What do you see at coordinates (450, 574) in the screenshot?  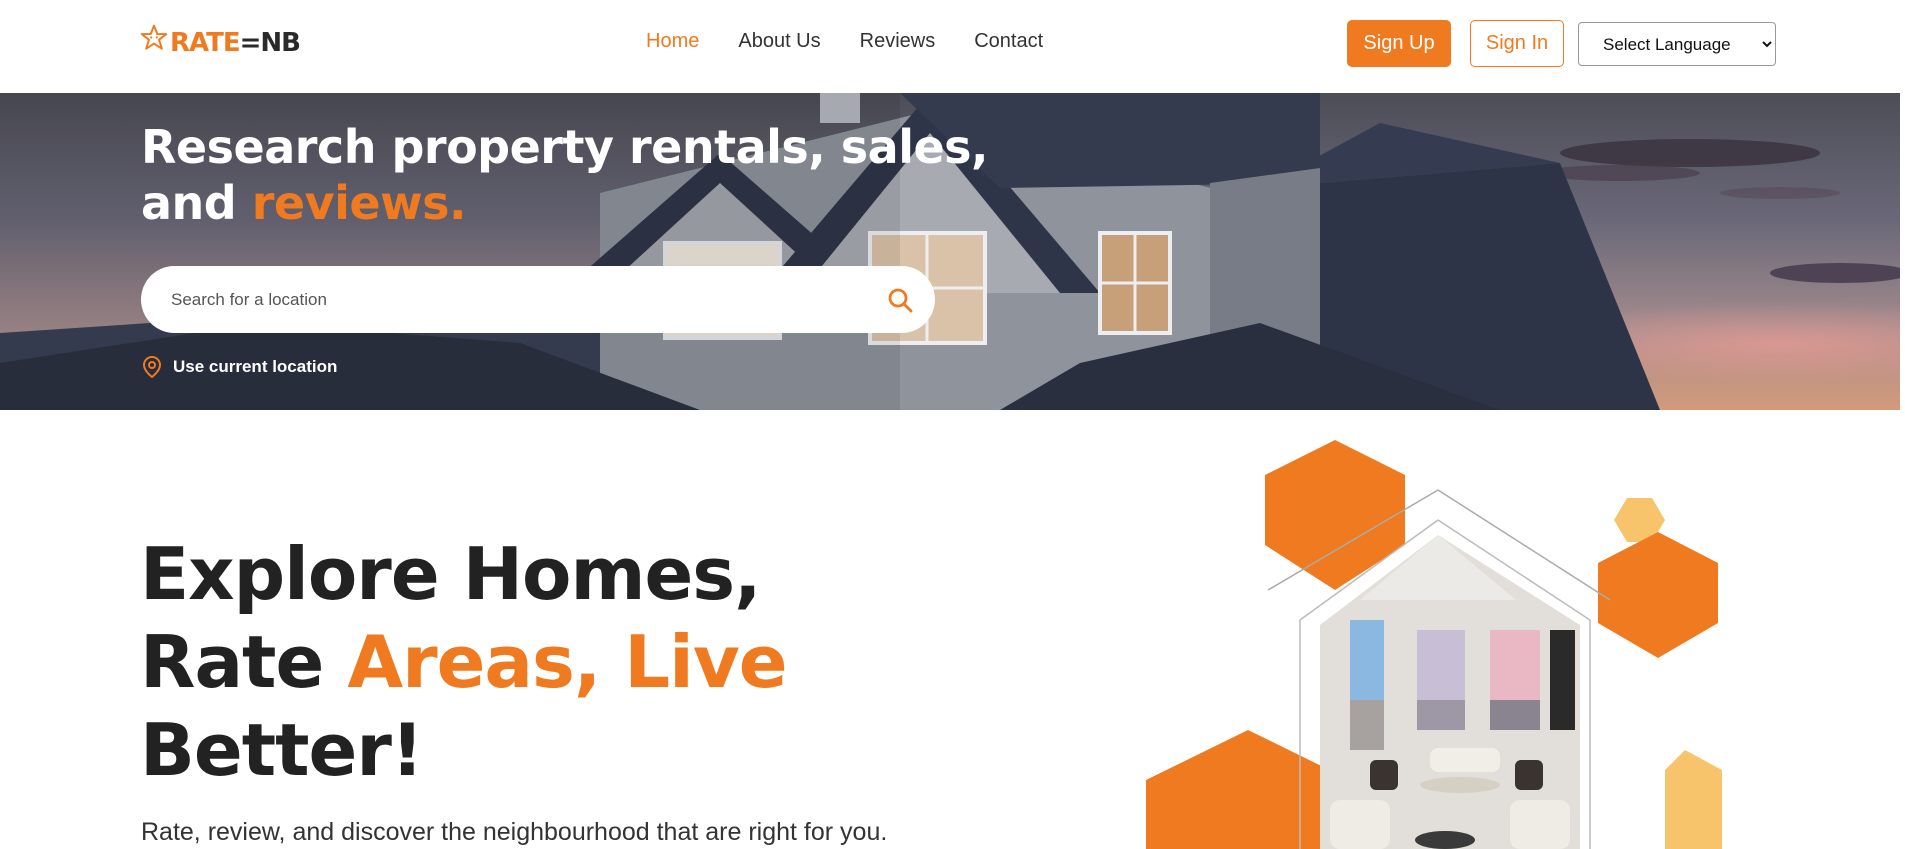 I see `main-title-line1: Explore Homes,` at bounding box center [450, 574].